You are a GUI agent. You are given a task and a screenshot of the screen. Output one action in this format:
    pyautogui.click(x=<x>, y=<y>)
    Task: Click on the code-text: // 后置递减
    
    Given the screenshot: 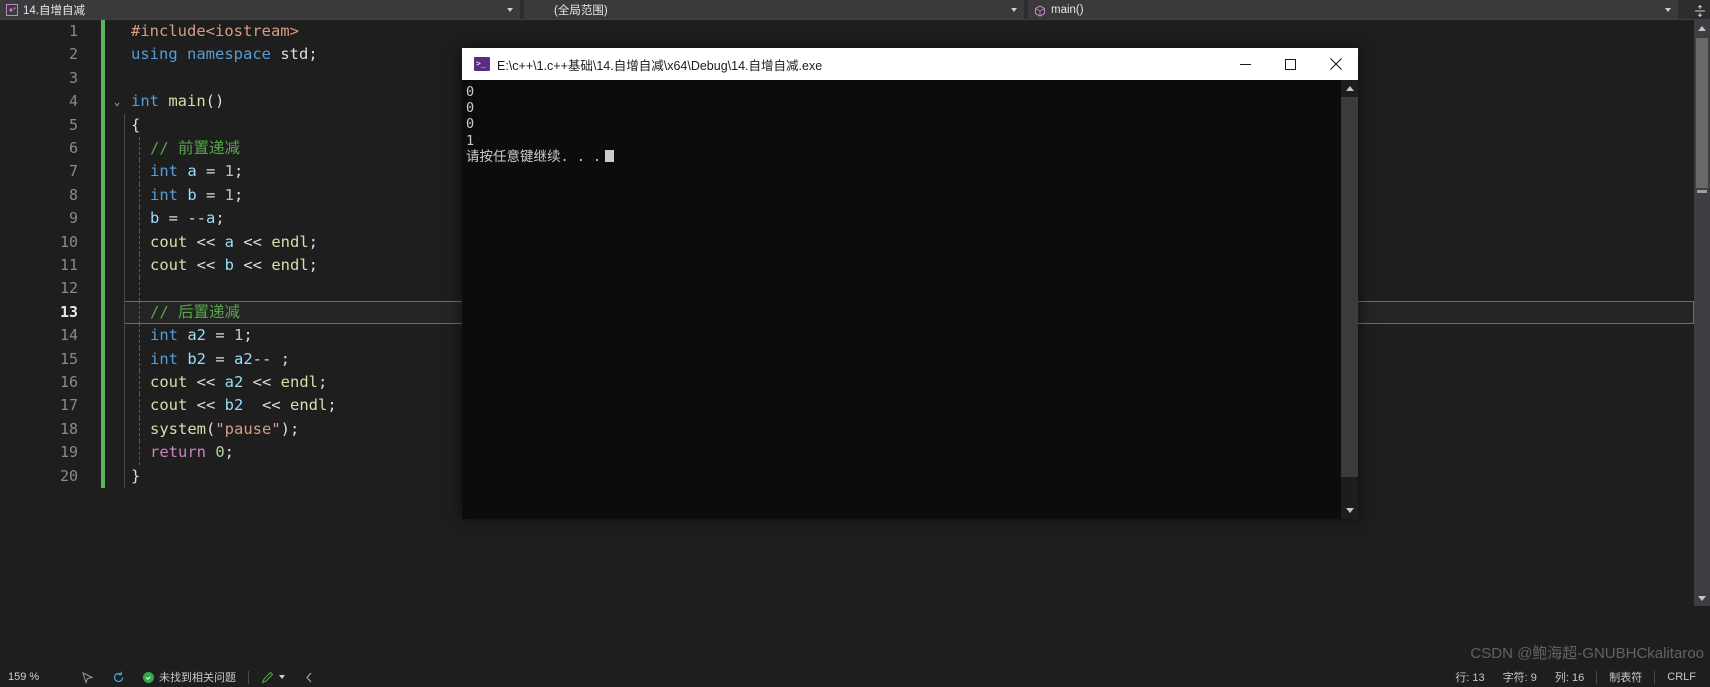 What is the action you would take?
    pyautogui.click(x=195, y=312)
    